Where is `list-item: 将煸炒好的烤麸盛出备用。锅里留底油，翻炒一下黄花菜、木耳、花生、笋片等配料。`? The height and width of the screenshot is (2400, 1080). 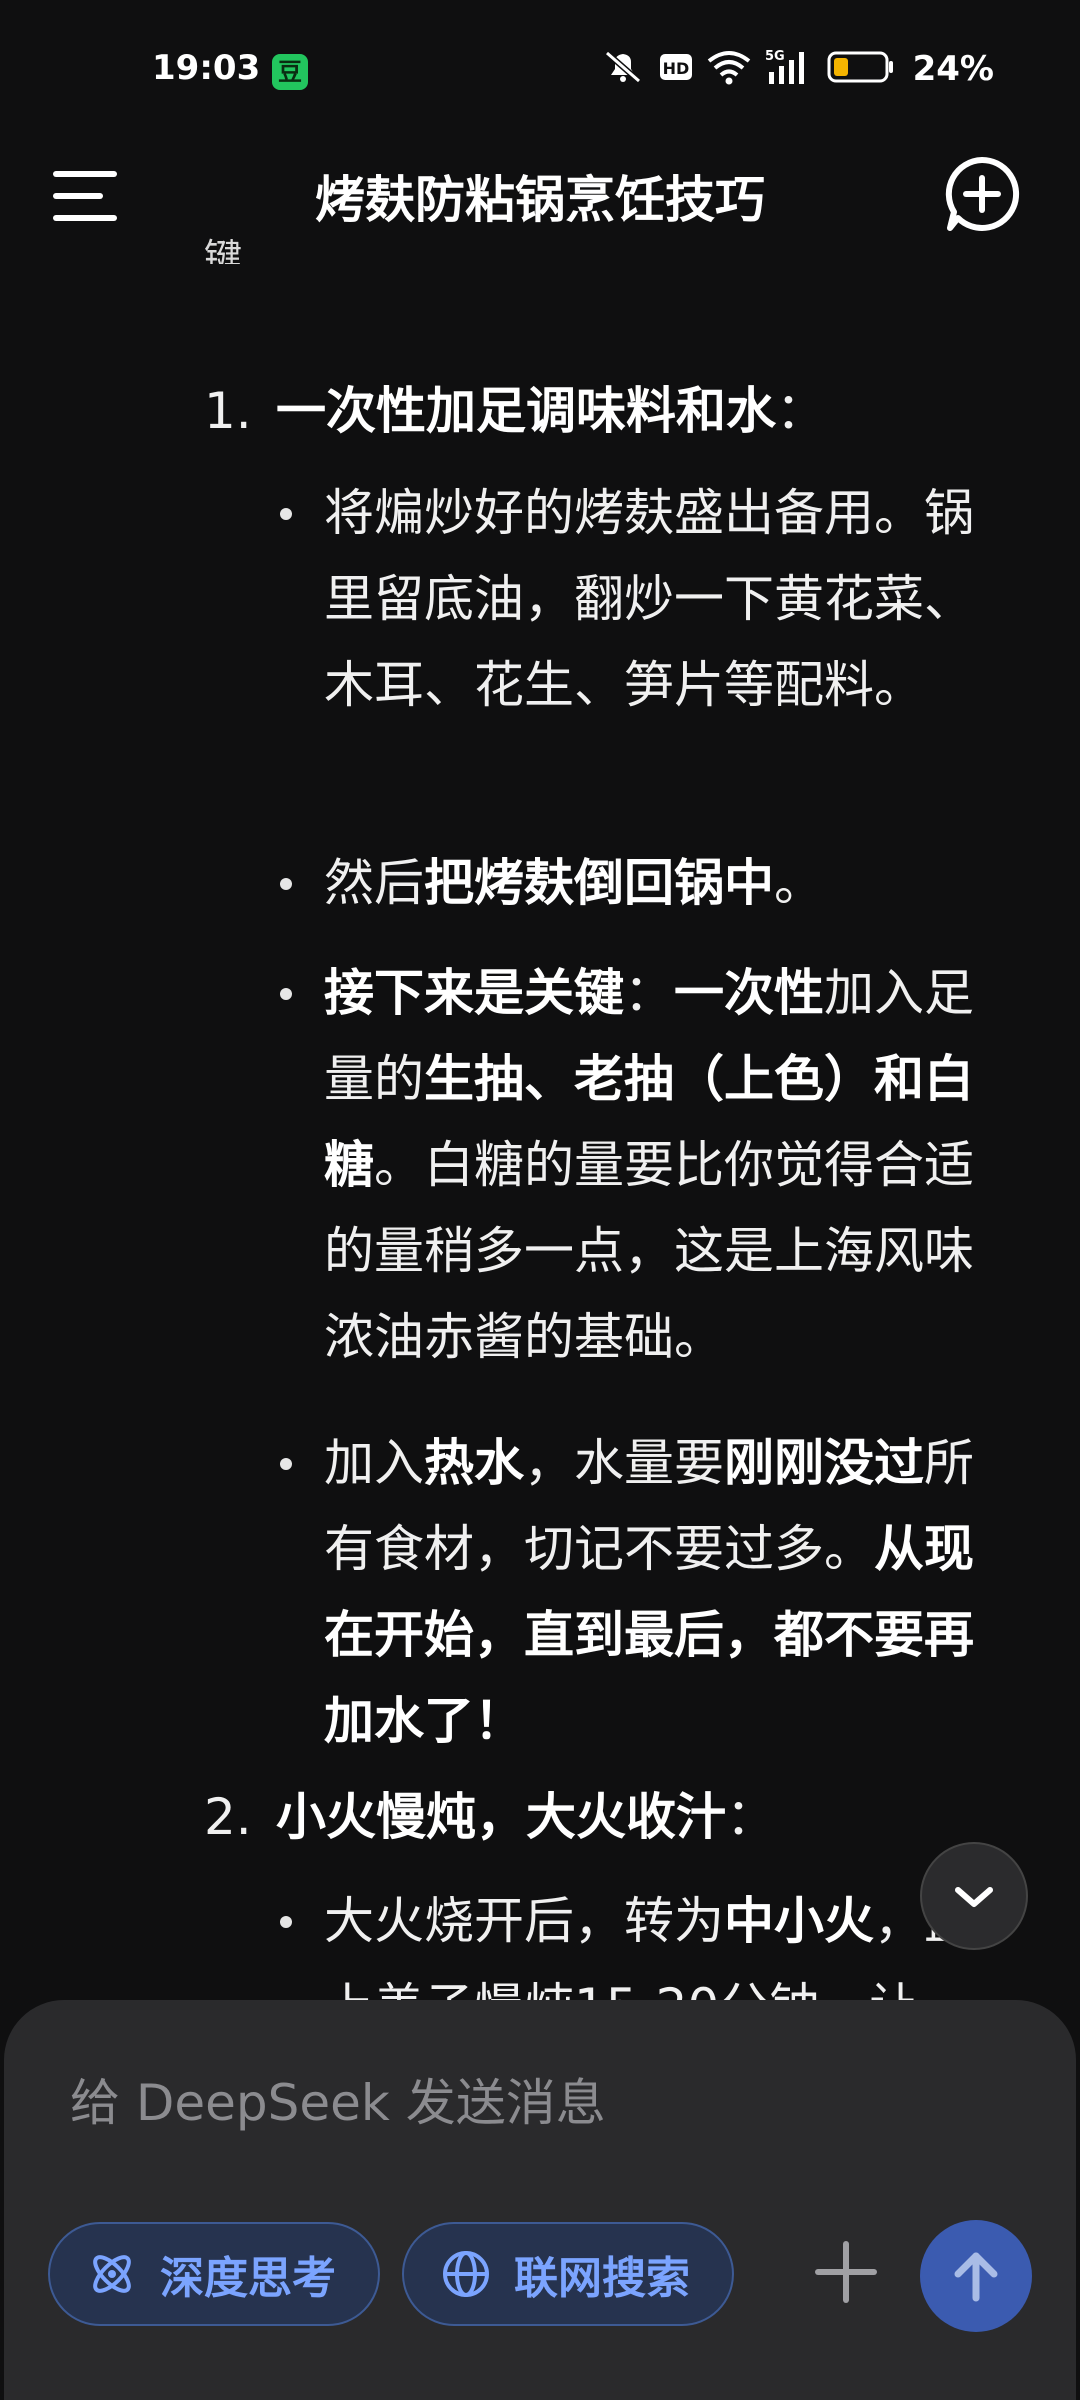 list-item: 将煸炒好的烤麸盛出备用。锅里留底油，翻炒一下黄花菜、木耳、花生、笋片等配料。 is located at coordinates (652, 599).